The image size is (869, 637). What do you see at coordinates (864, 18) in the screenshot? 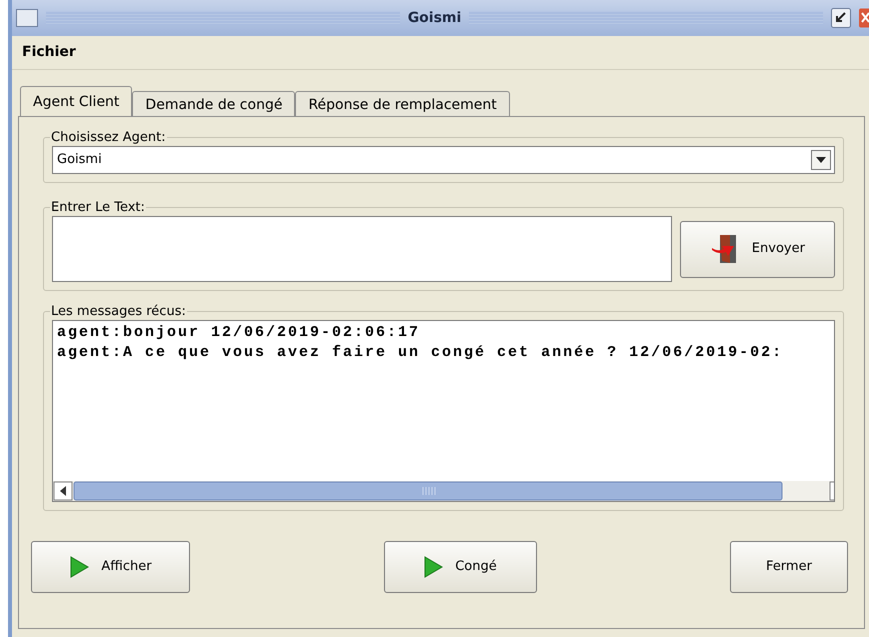
I see `close-icon` at bounding box center [864, 18].